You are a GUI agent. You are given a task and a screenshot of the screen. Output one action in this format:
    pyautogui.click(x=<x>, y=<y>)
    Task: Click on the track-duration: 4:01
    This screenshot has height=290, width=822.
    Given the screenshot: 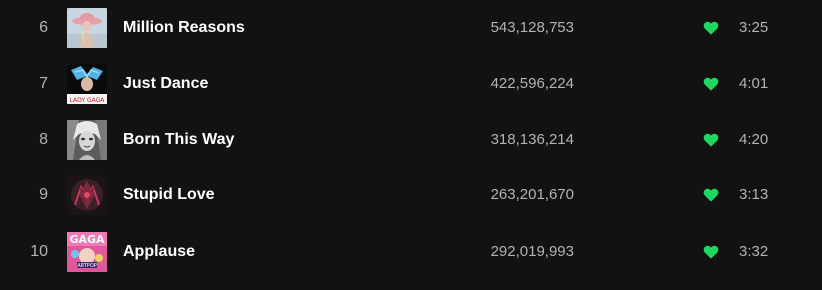 What is the action you would take?
    pyautogui.click(x=754, y=83)
    